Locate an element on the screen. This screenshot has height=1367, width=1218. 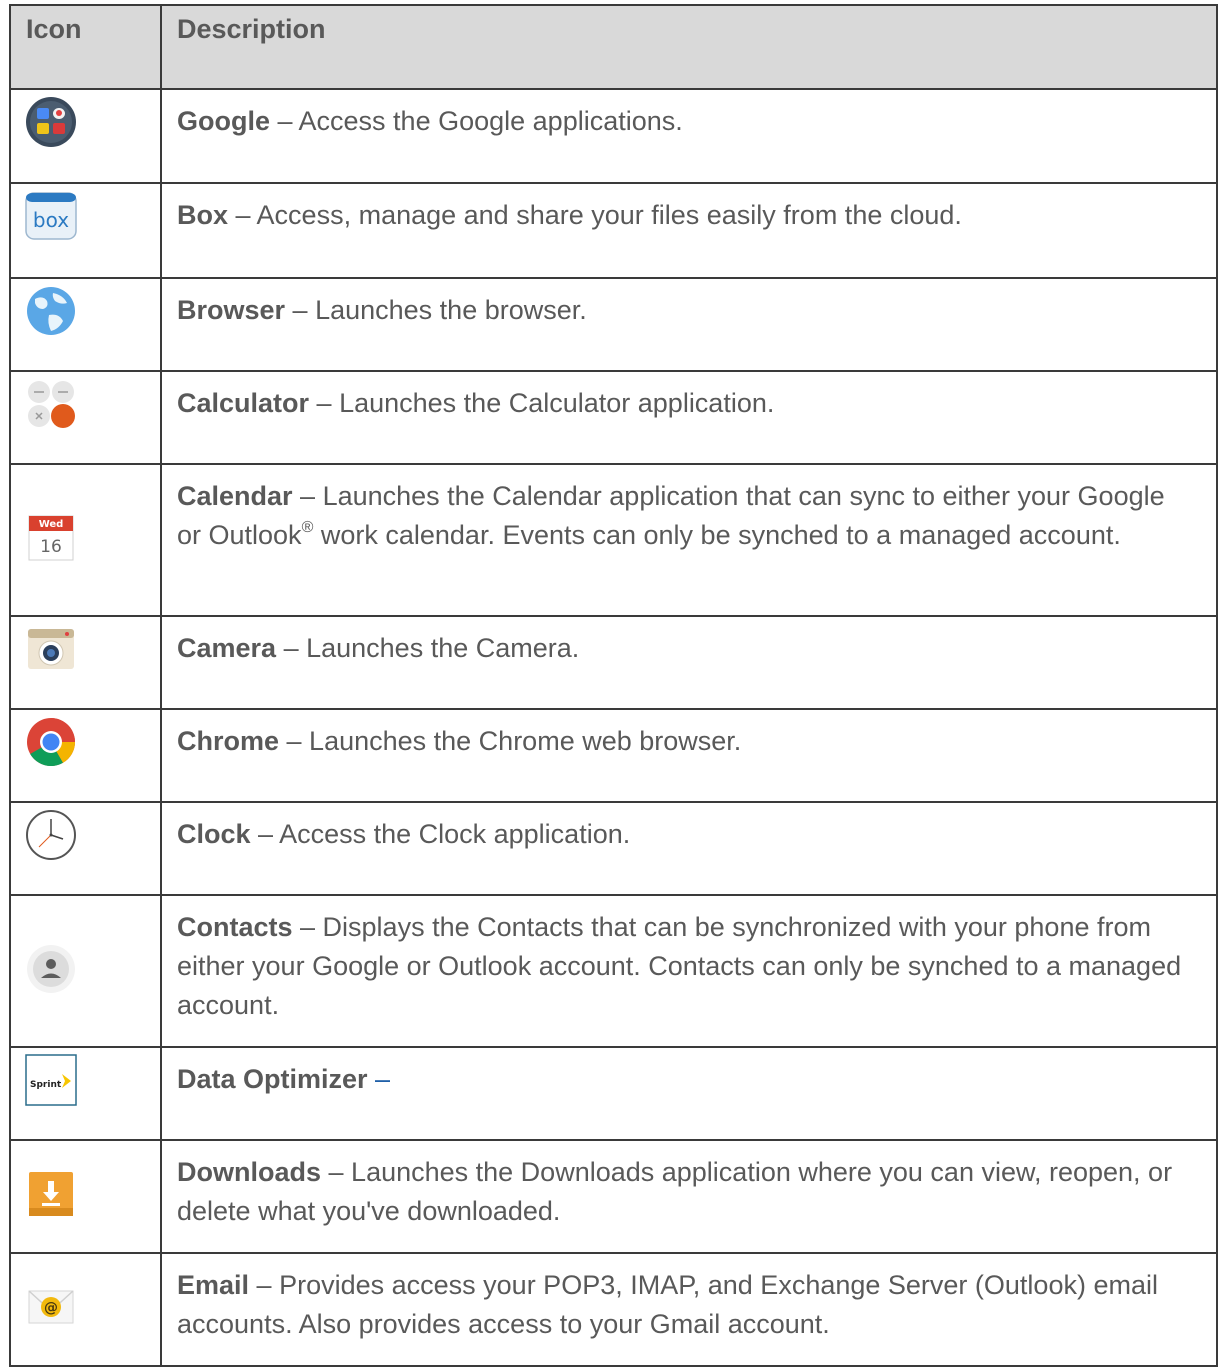
download-icon is located at coordinates (51, 1194).